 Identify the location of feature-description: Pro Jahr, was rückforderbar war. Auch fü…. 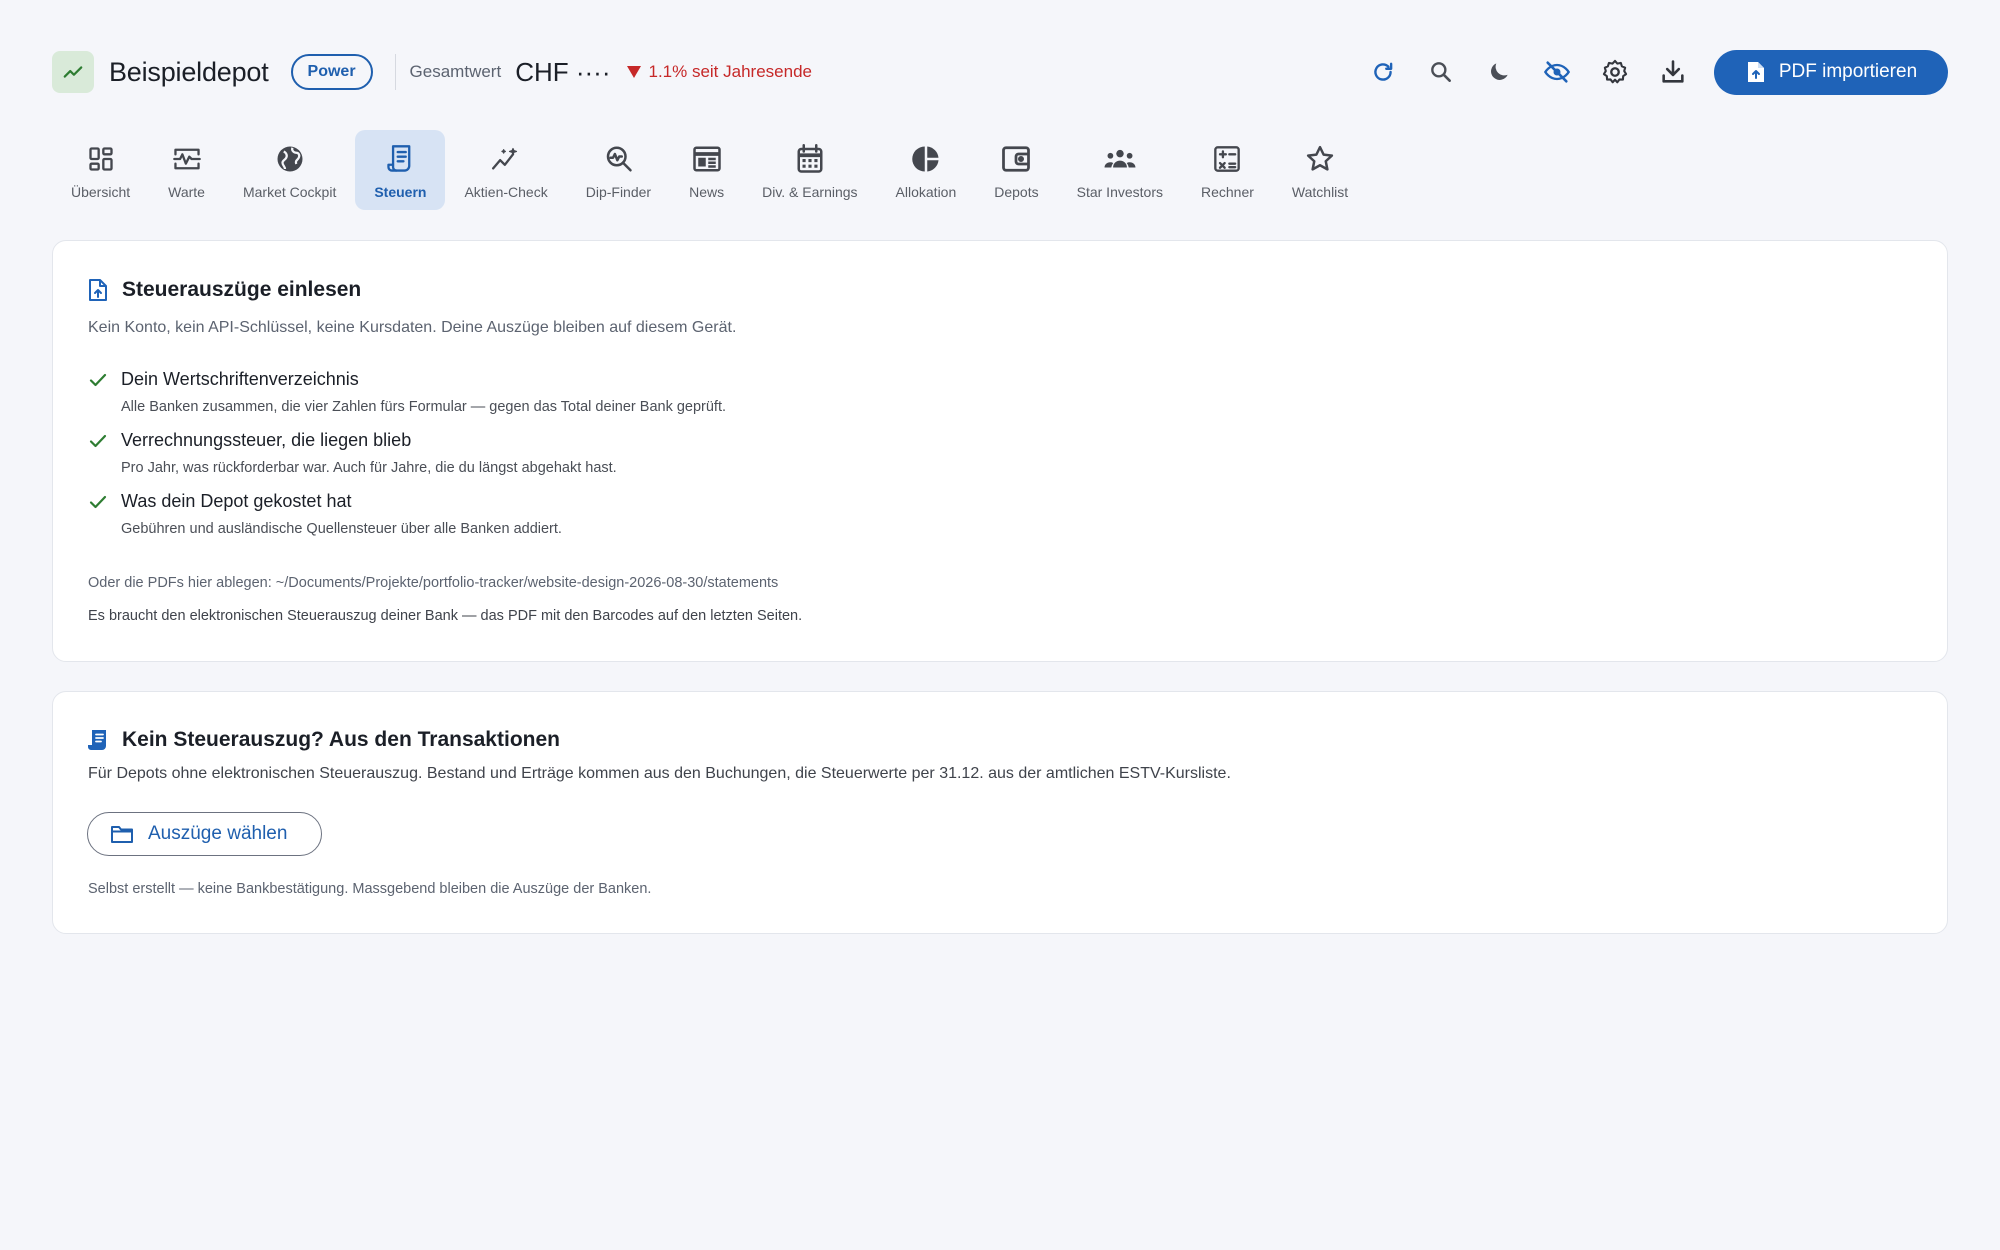
(369, 468).